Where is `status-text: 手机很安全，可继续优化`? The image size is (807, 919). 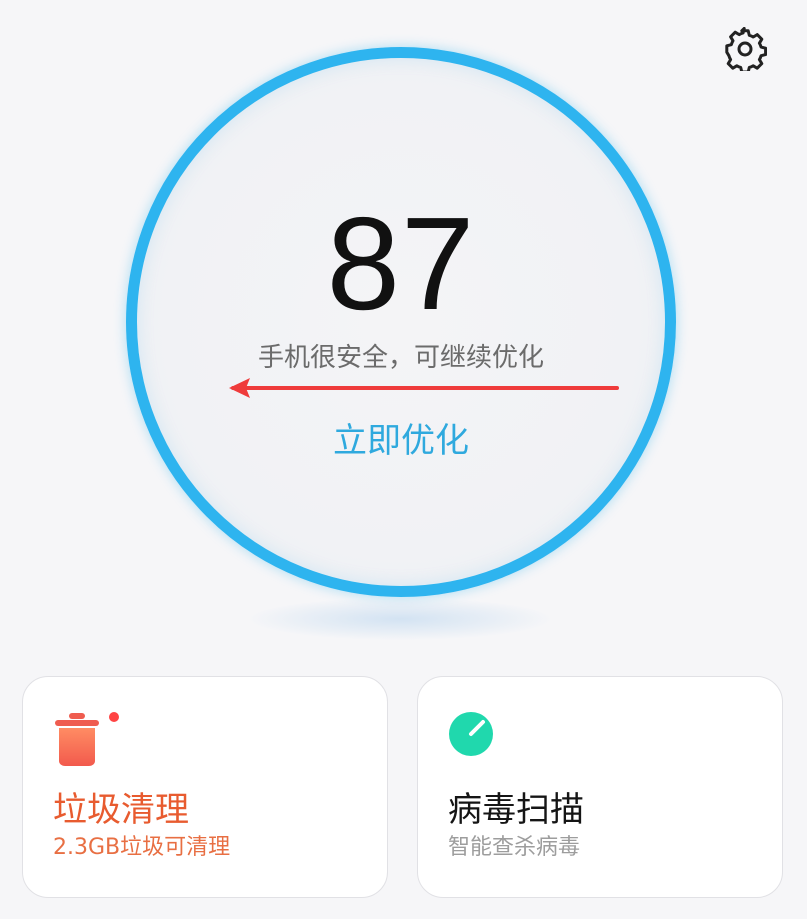 status-text: 手机很安全，可继续优化 is located at coordinates (400, 358).